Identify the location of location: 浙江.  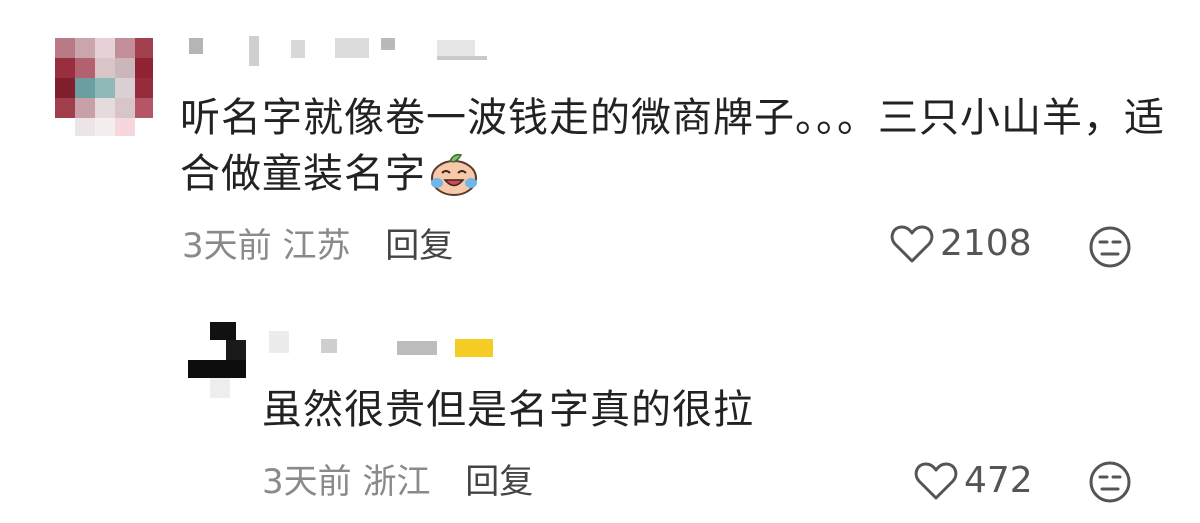
(396, 482).